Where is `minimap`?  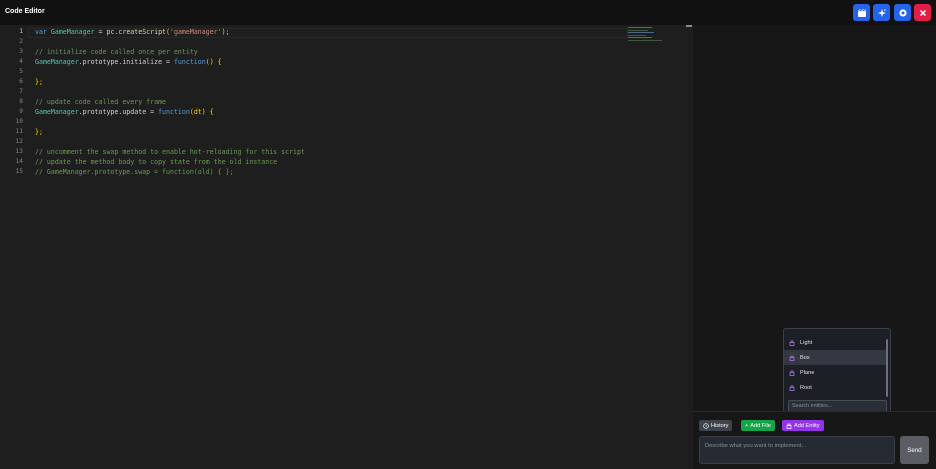
minimap is located at coordinates (646, 35).